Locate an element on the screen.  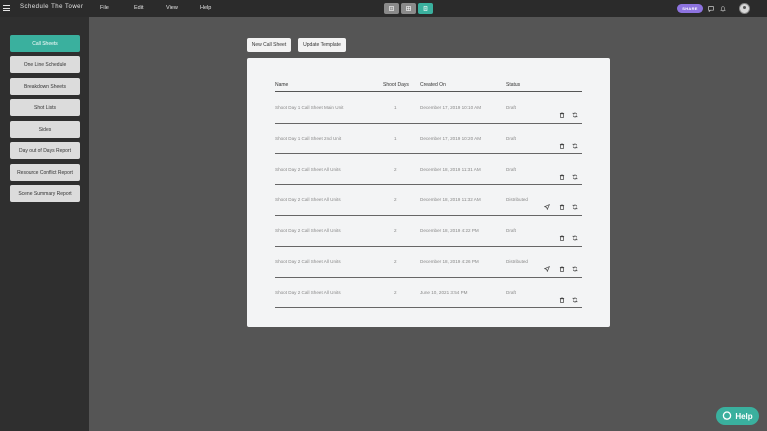
help-button: Help is located at coordinates (737, 416).